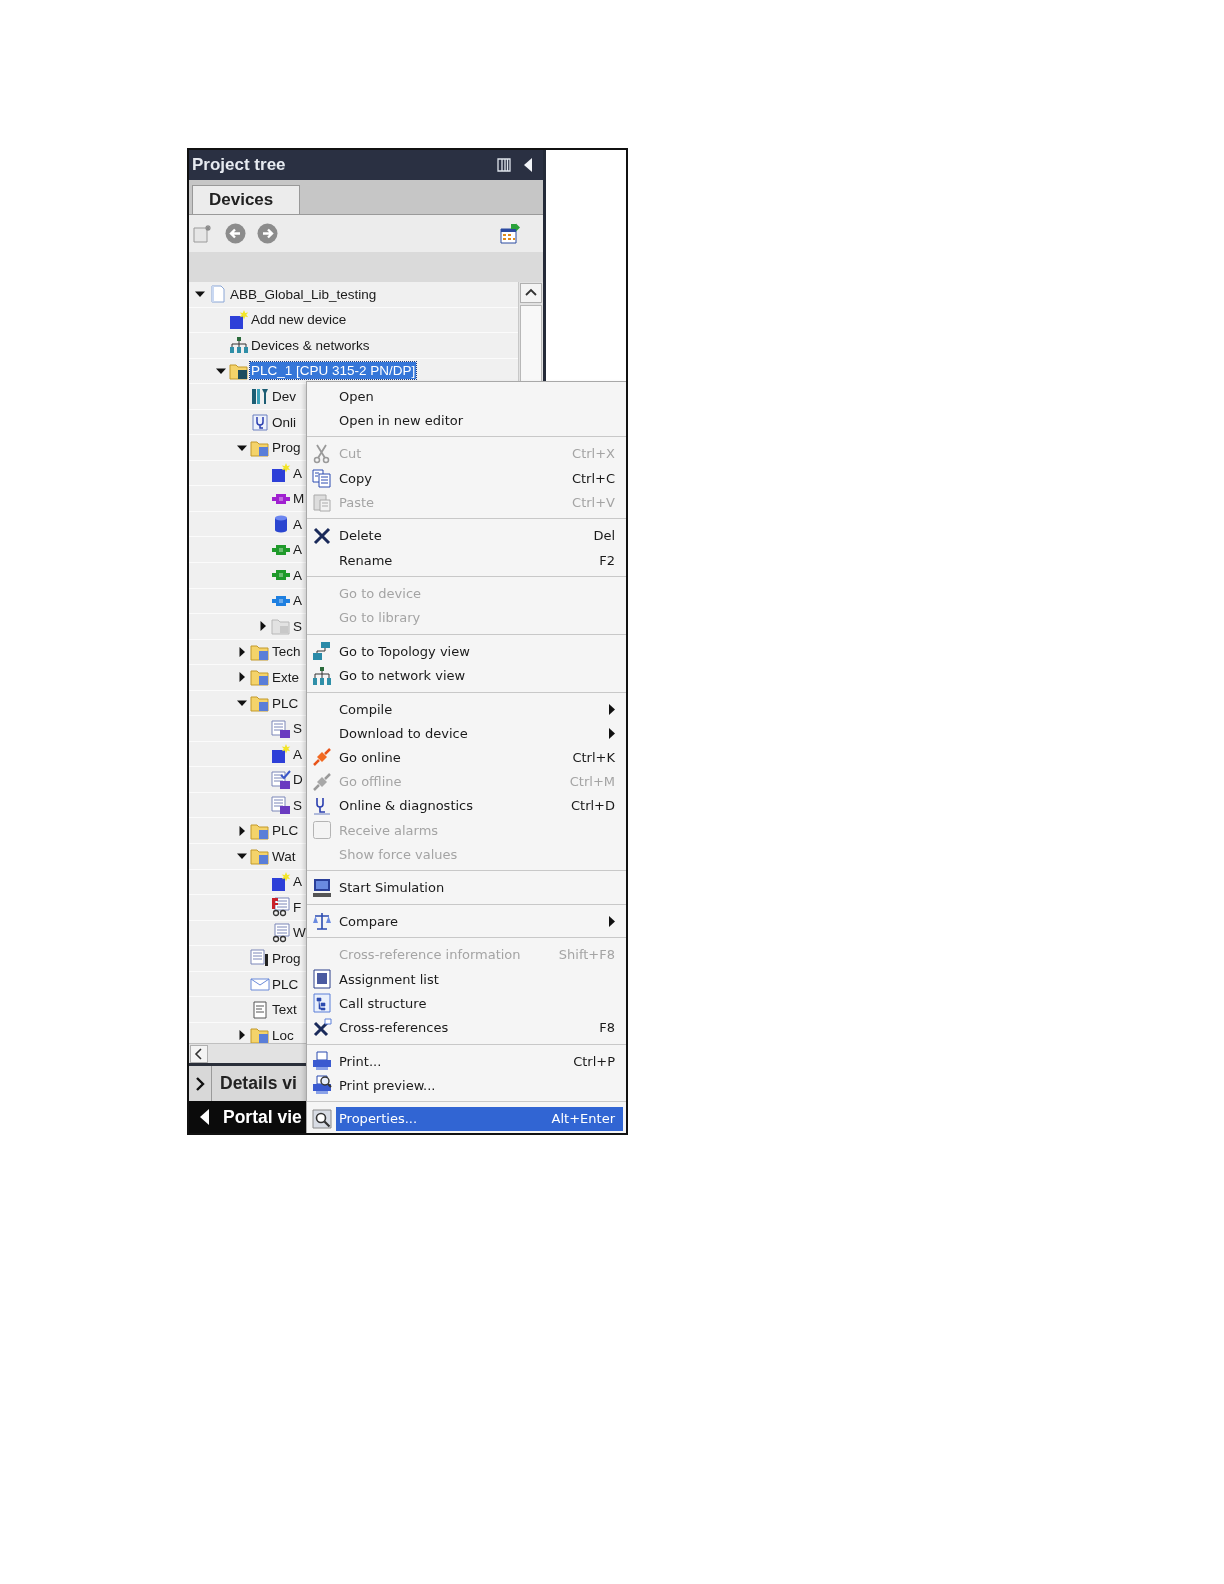  What do you see at coordinates (284, 1010) in the screenshot?
I see `tree-item: Text` at bounding box center [284, 1010].